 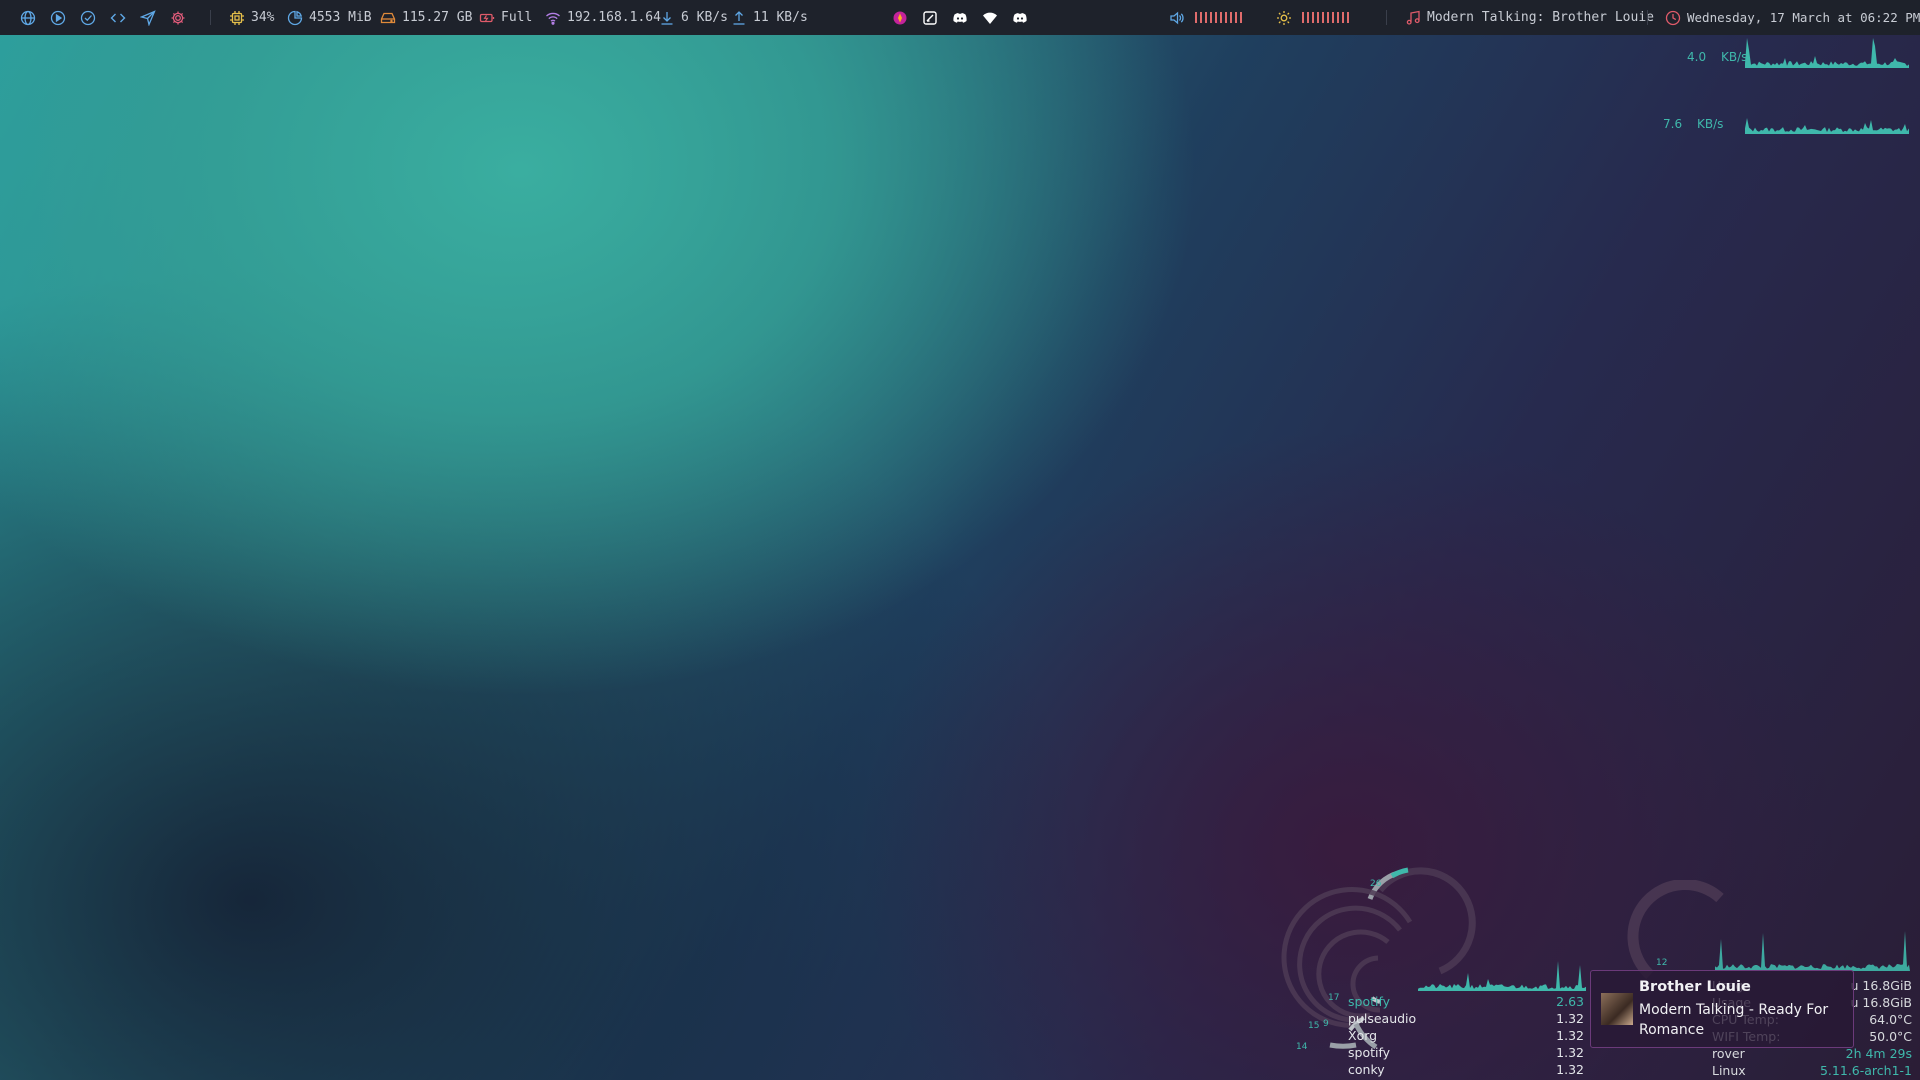 What do you see at coordinates (900, 17) in the screenshot?
I see `tray-app-icon` at bounding box center [900, 17].